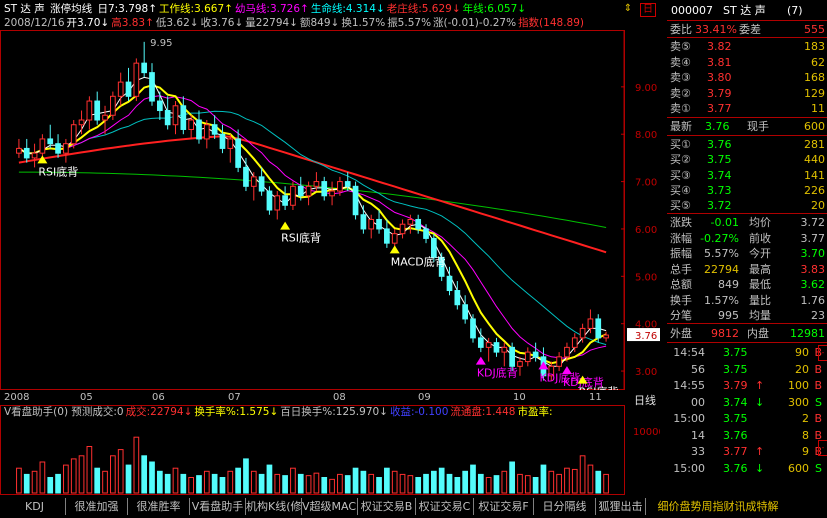 This screenshot has height=518, width=827. I want to click on sell-level-3: 卖③ 3.80 168, so click(747, 77).